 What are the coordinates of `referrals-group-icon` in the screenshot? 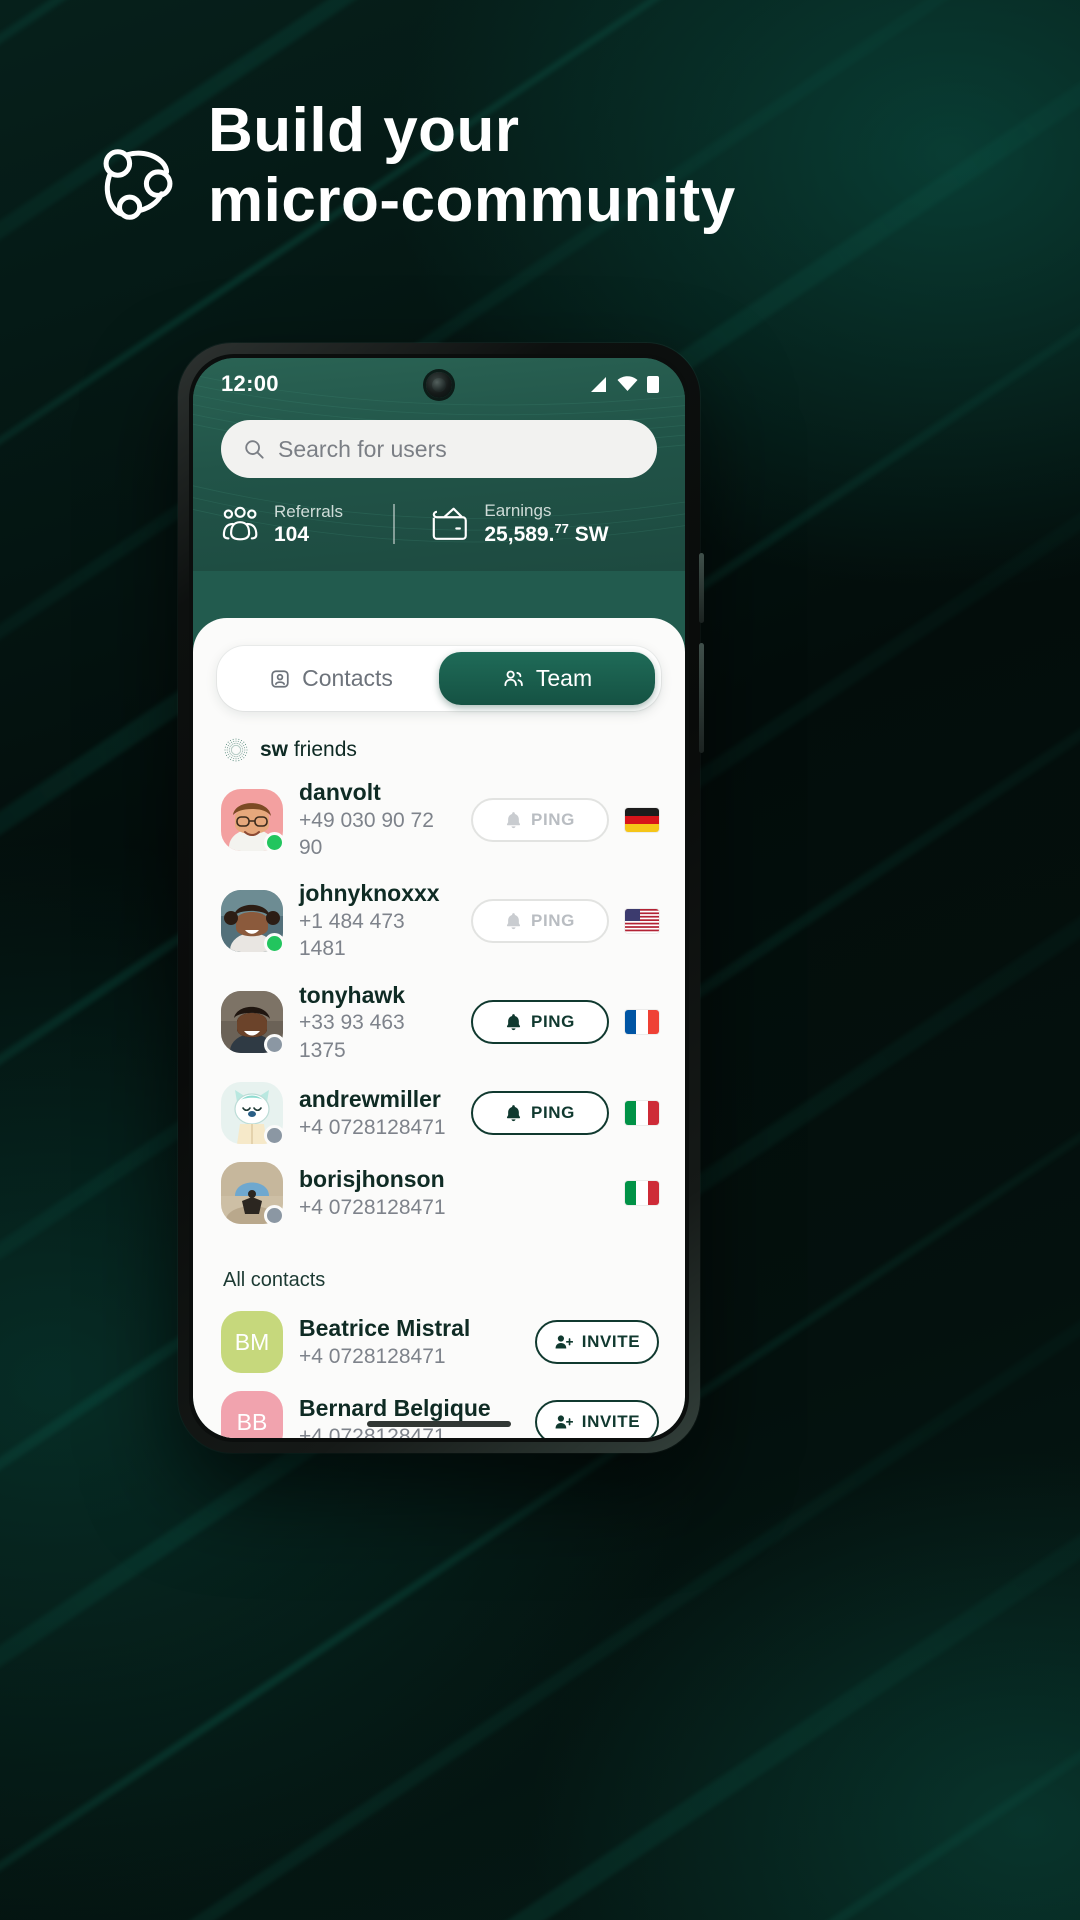 It's located at (240, 523).